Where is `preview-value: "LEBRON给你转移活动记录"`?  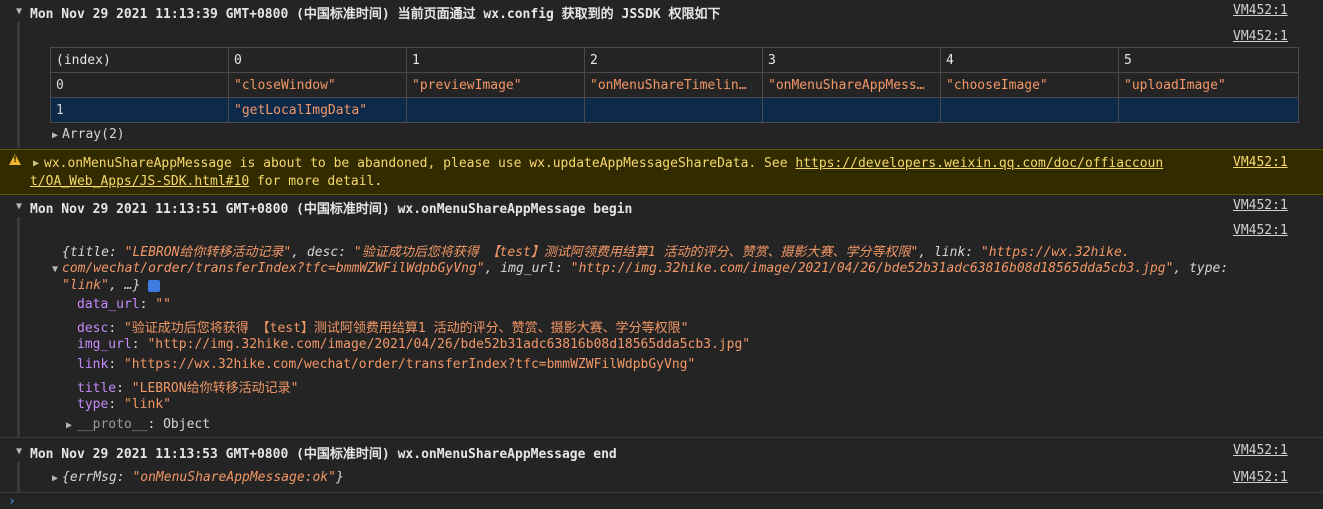
preview-value: "LEBRON给你转移活动记录" is located at coordinates (208, 252).